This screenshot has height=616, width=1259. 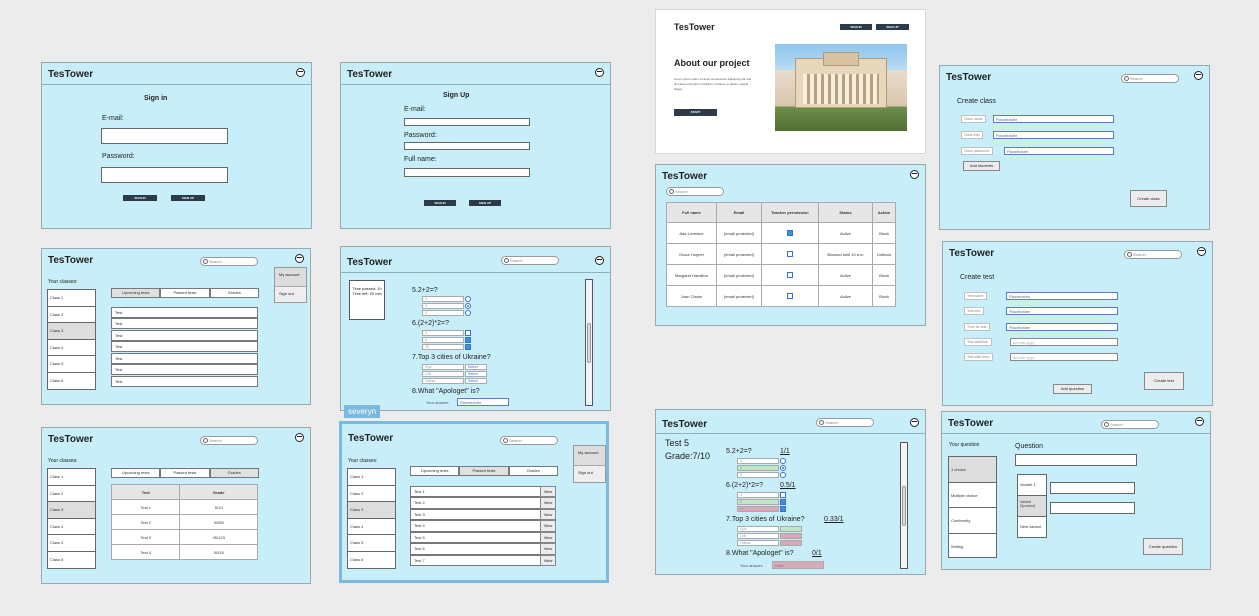 I want to click on new-variant-button: New variant, so click(x=1032, y=527).